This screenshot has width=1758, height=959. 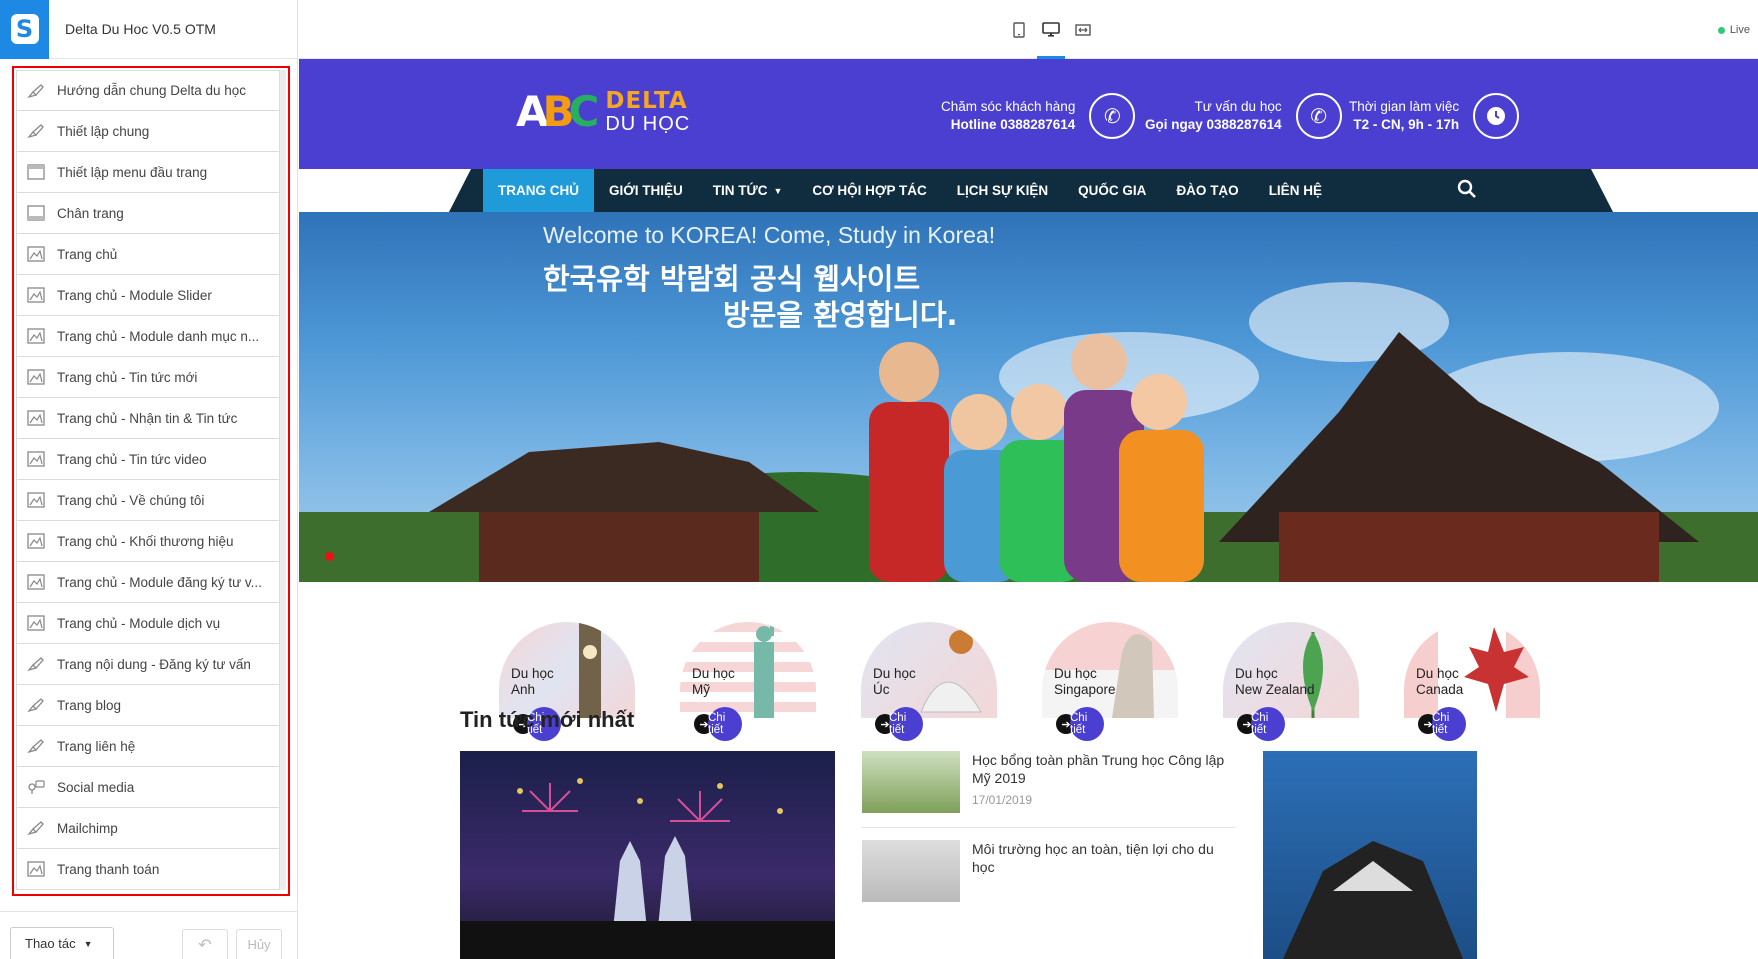 What do you see at coordinates (148, 787) in the screenshot?
I see `sidebar-item: Social media` at bounding box center [148, 787].